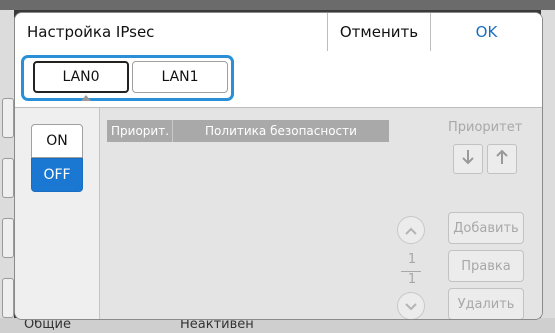 Image resolution: width=555 pixels, height=333 pixels. I want to click on background-left-panel, so click(7, 171).